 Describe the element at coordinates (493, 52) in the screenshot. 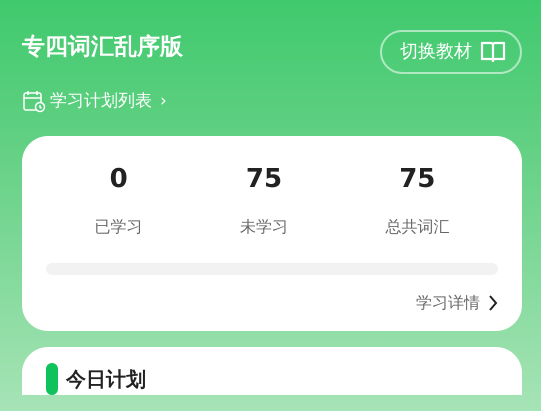

I see `book-icon` at that location.